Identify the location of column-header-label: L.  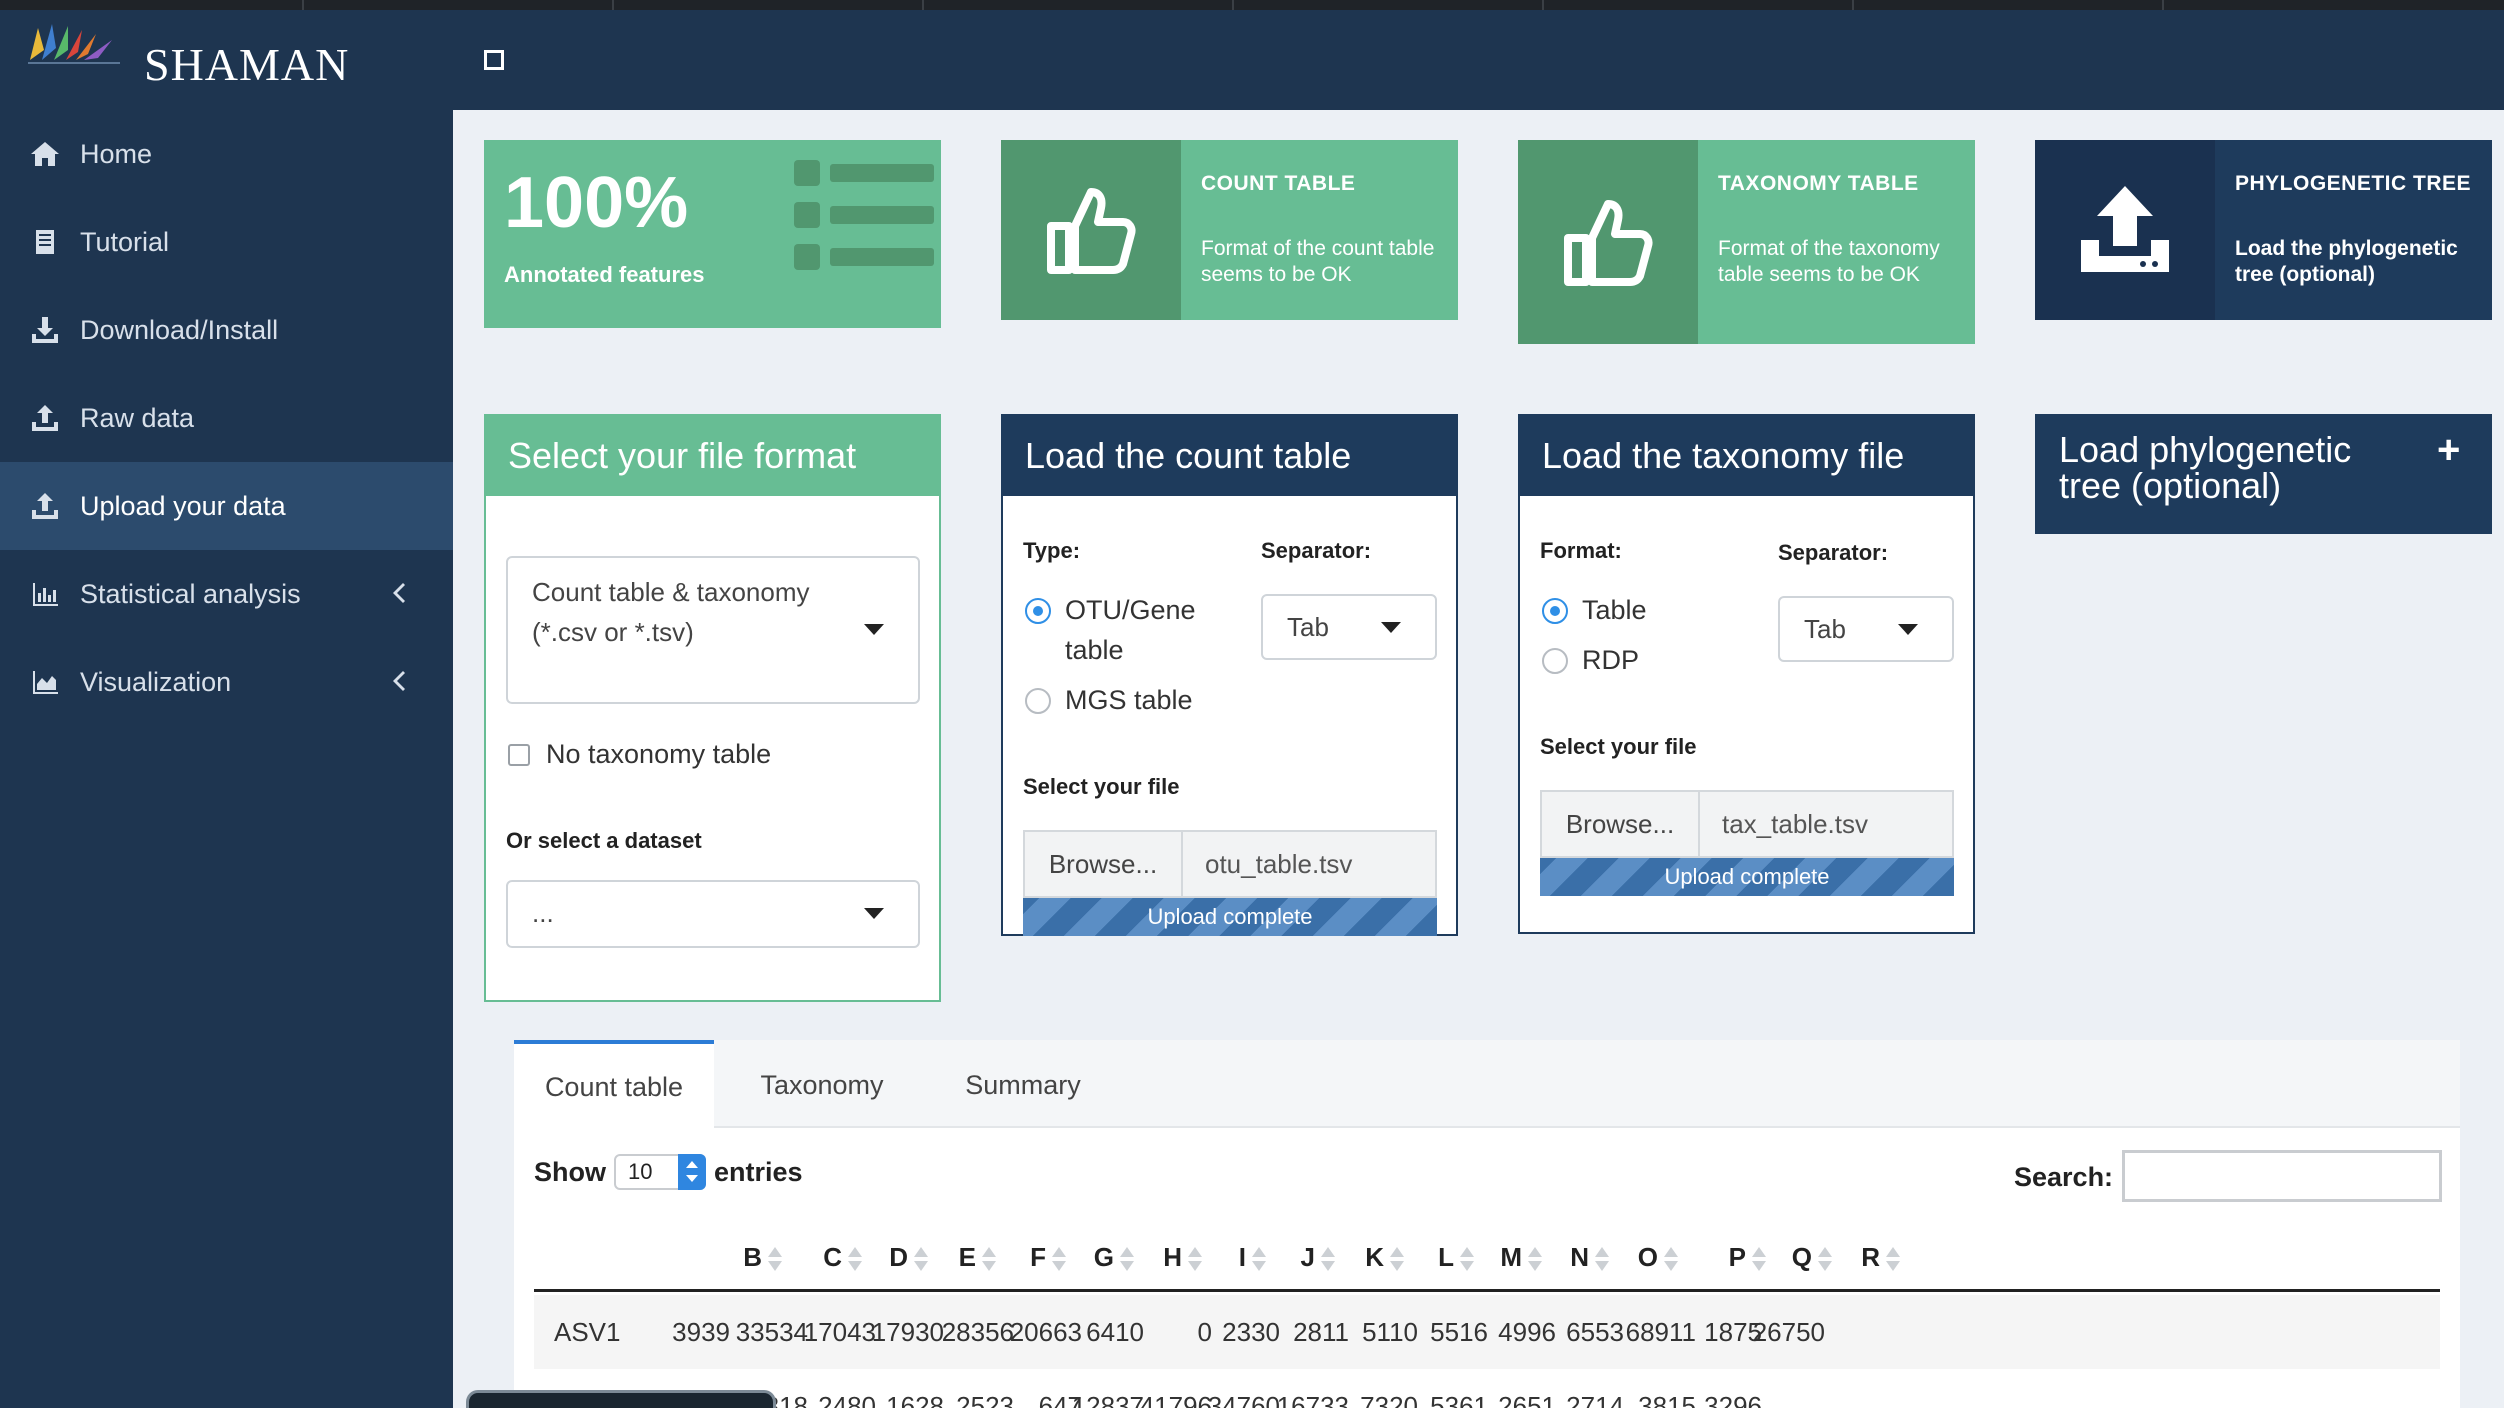
(1446, 1257).